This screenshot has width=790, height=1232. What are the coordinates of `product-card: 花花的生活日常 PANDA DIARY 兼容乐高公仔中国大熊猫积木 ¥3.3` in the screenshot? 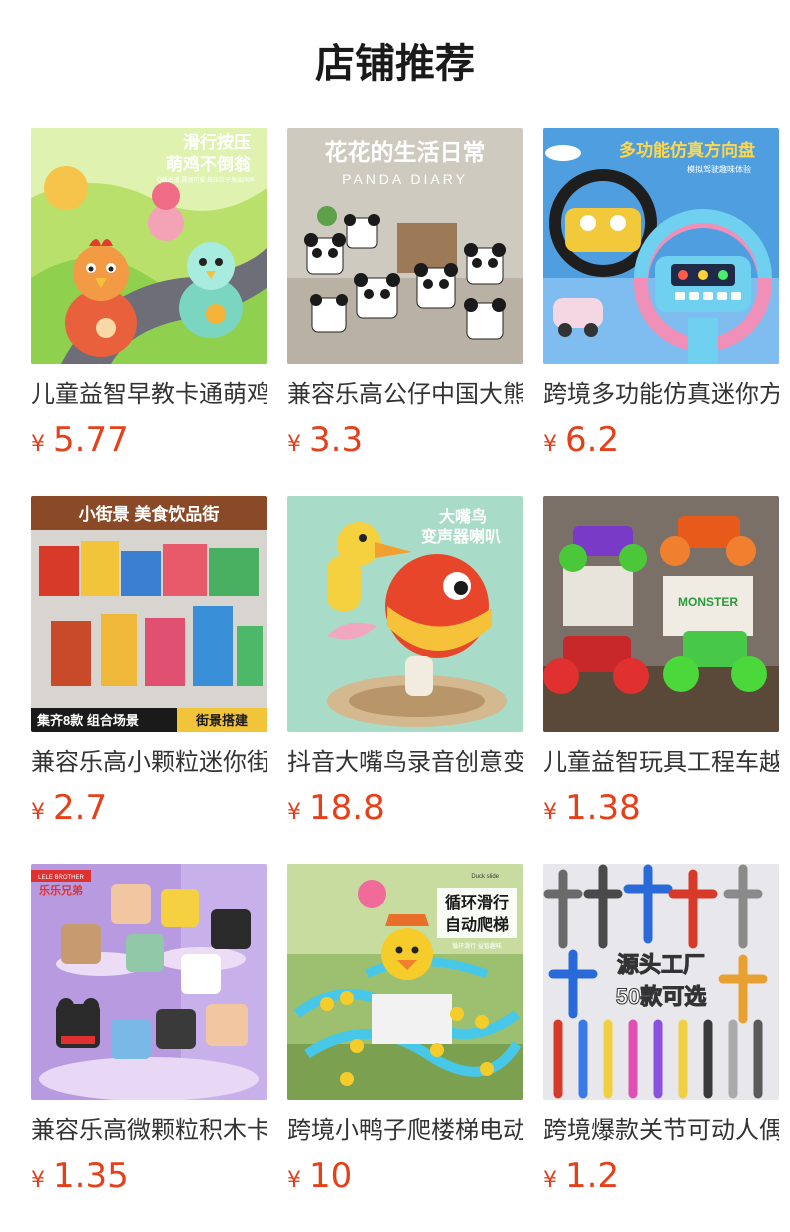 It's located at (405, 295).